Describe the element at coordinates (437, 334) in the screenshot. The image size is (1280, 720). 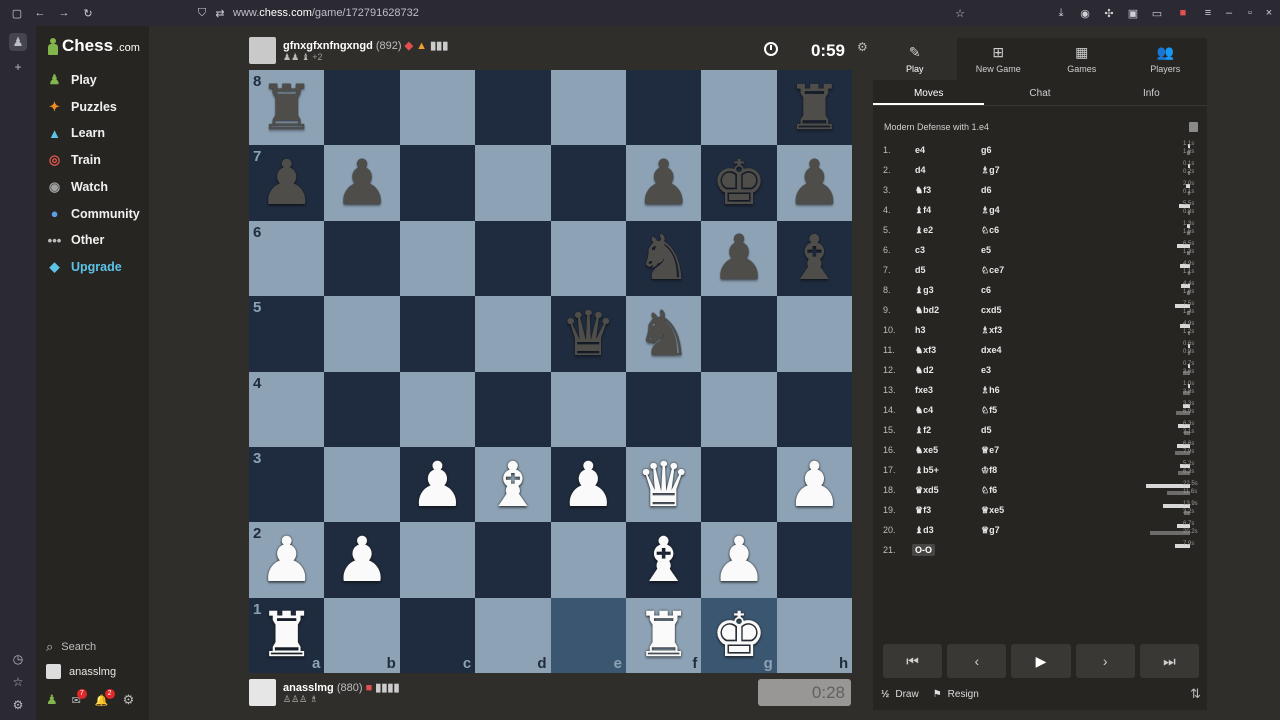
I see `square-c5` at that location.